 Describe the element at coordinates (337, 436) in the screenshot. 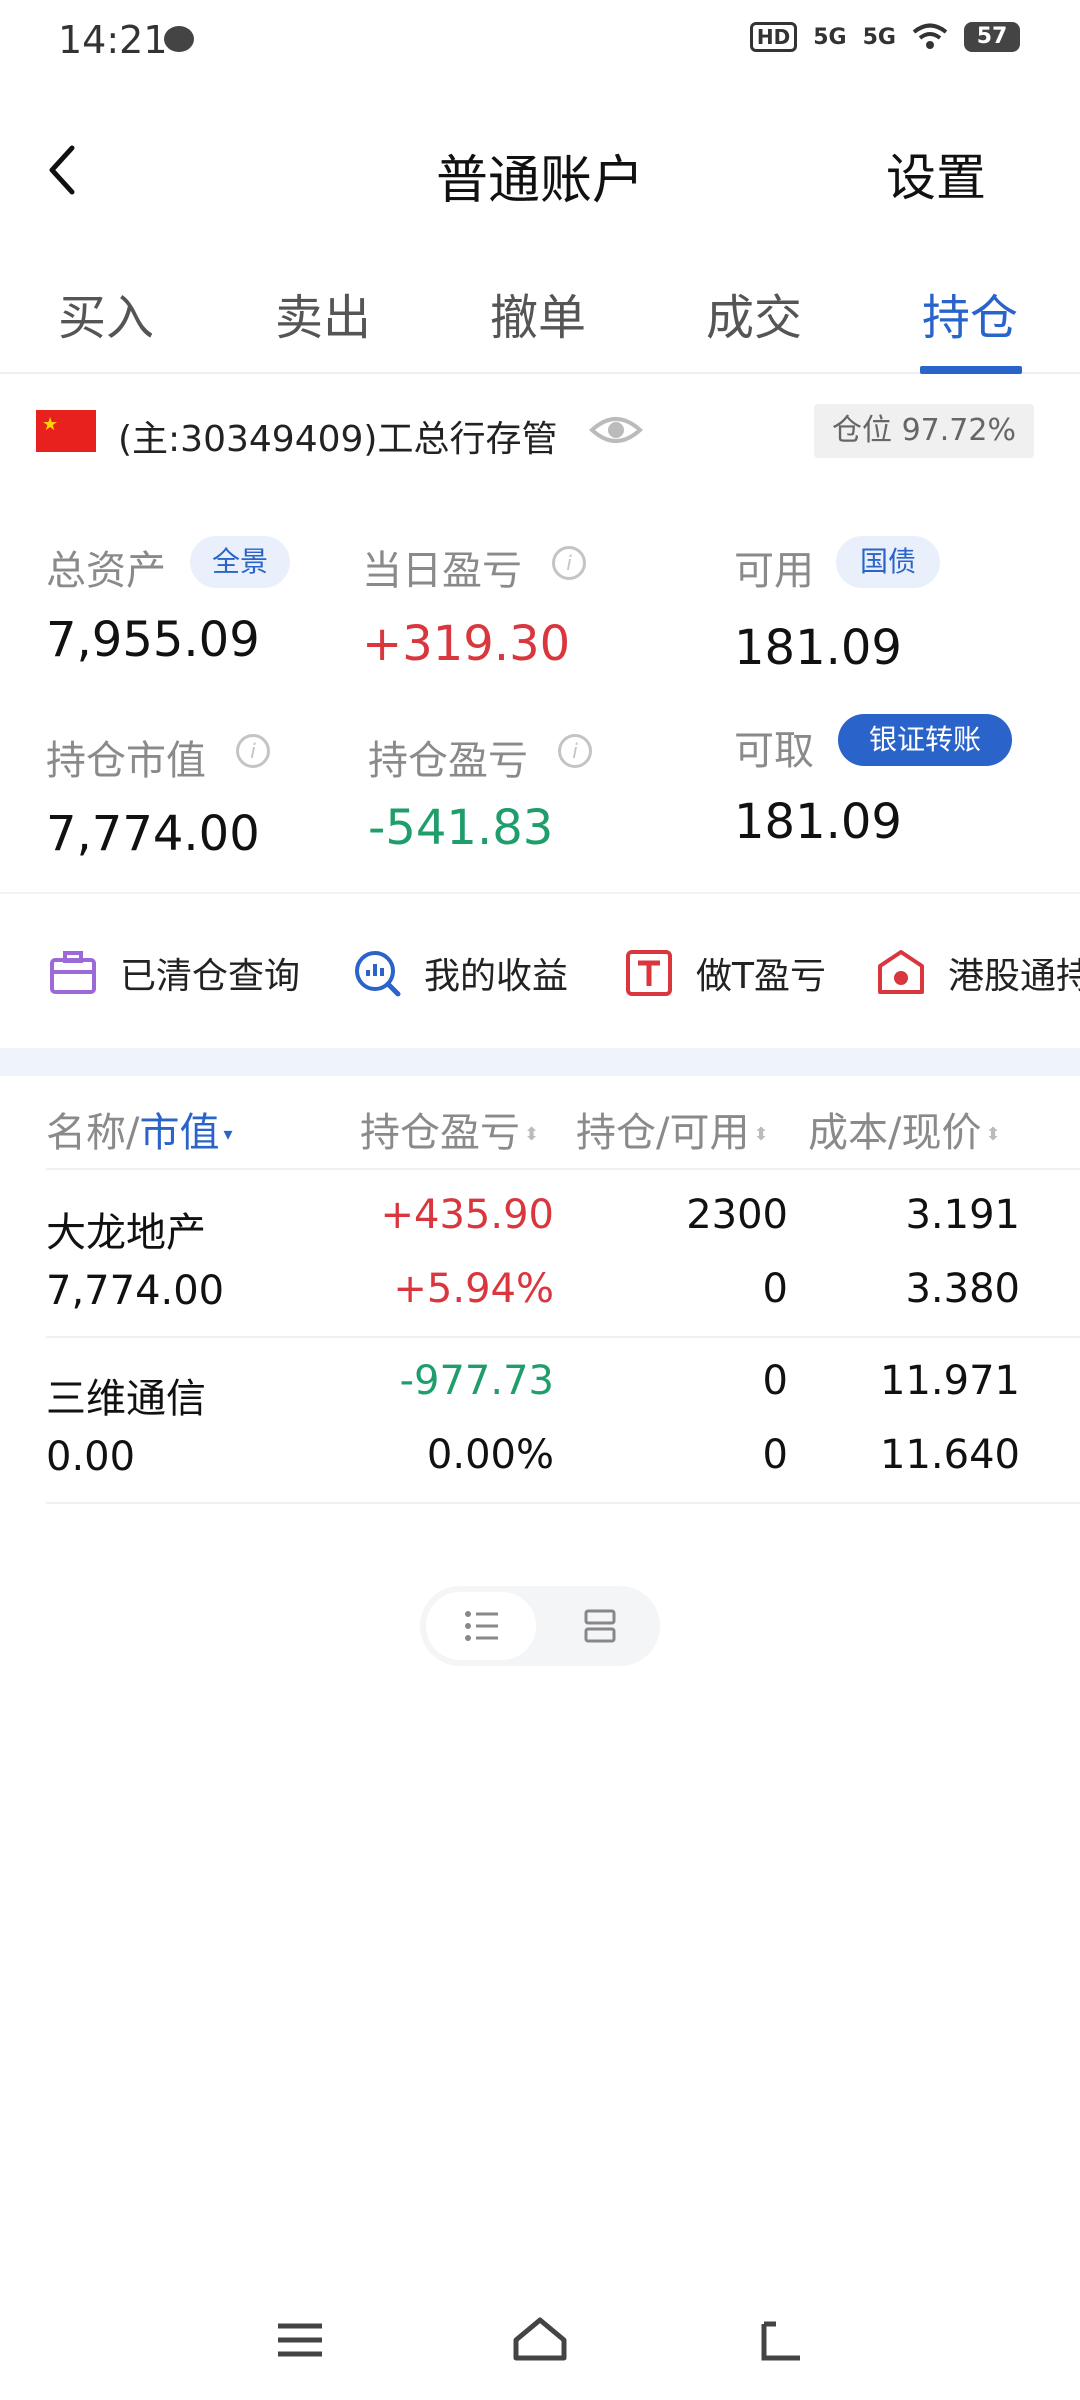

I see `account-name: (主:30349409)工总行存管` at that location.